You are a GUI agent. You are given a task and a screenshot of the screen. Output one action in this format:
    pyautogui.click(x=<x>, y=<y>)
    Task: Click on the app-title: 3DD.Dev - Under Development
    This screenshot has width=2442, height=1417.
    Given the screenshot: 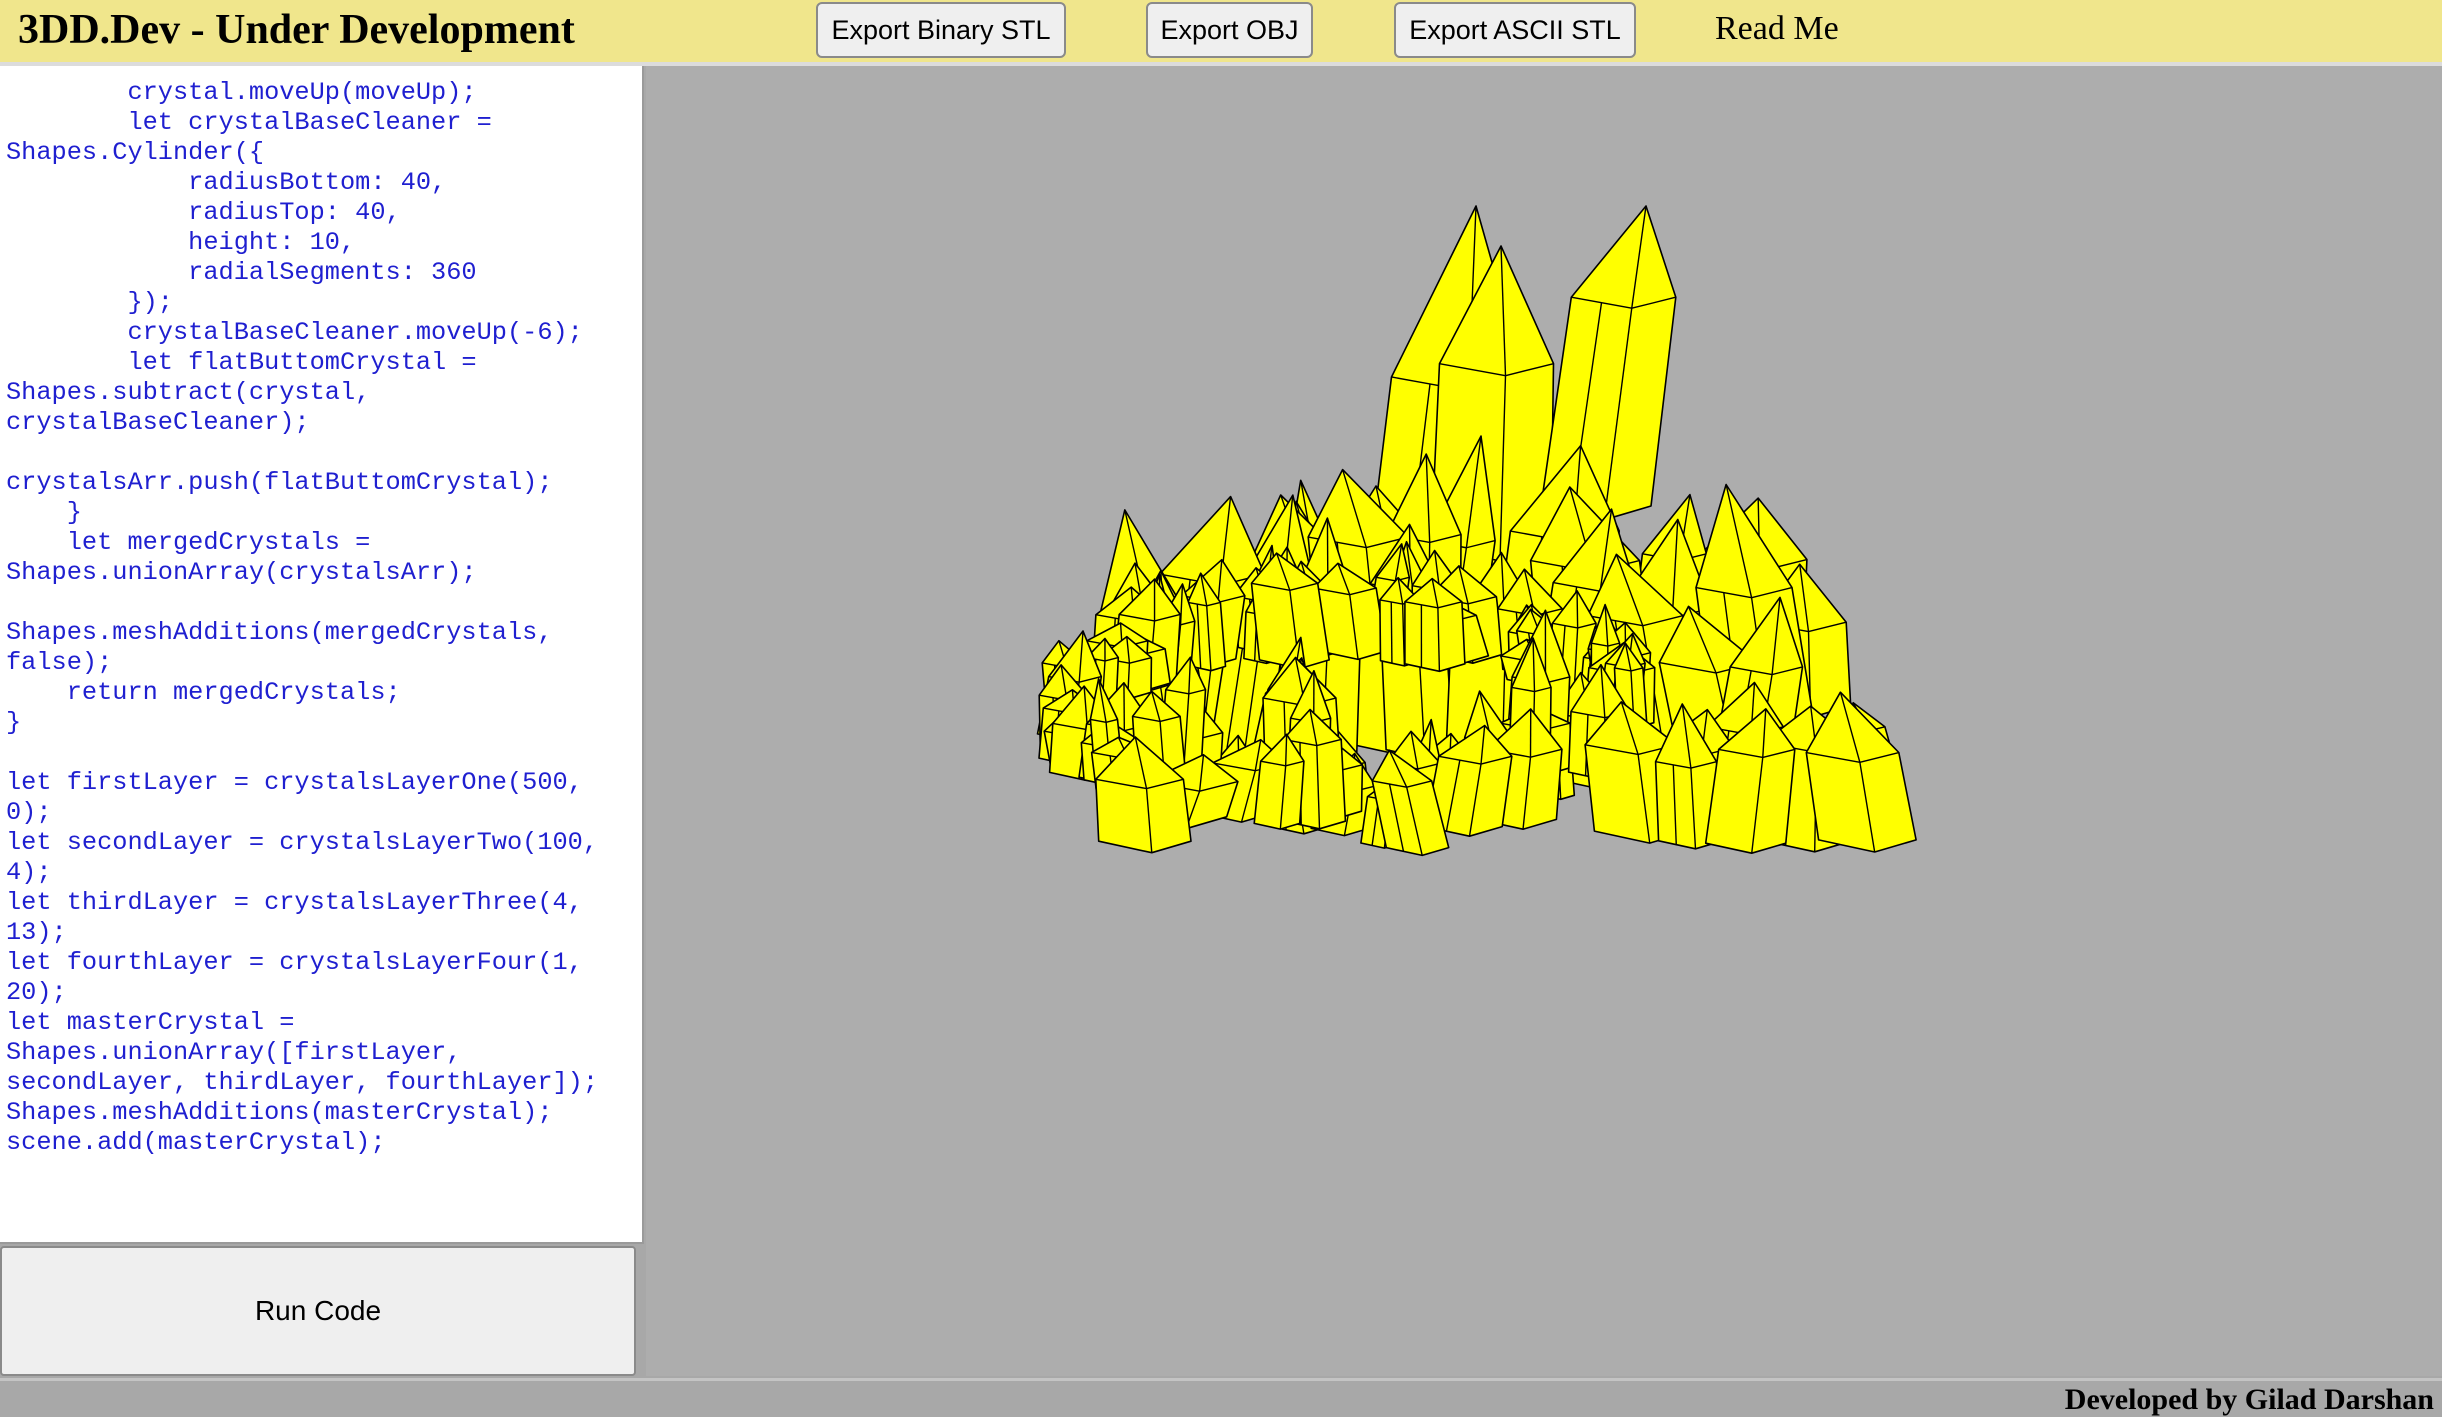 What is the action you would take?
    pyautogui.click(x=296, y=30)
    